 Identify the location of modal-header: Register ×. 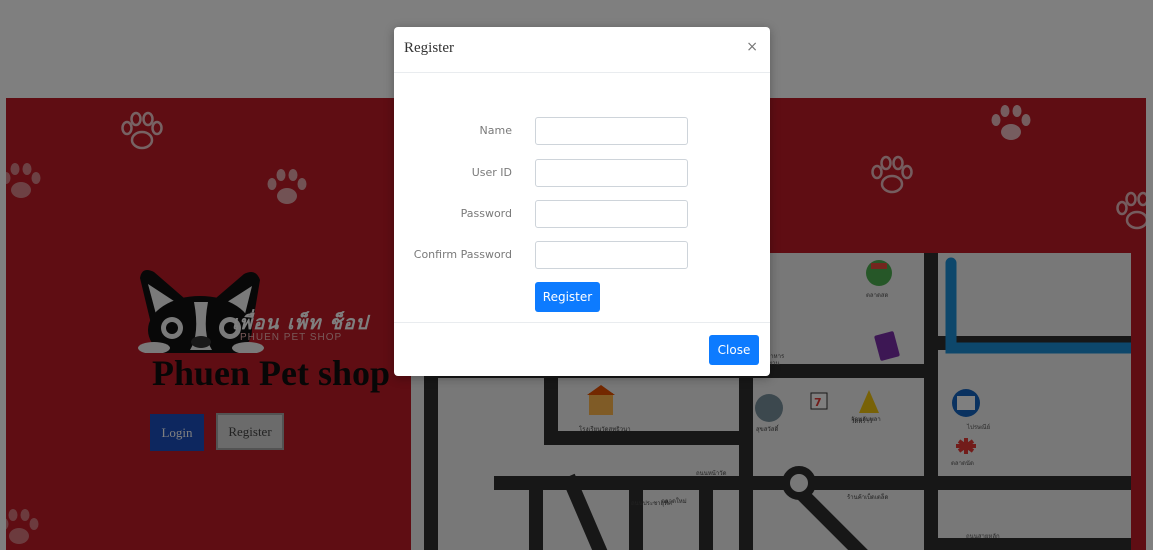
(582, 50).